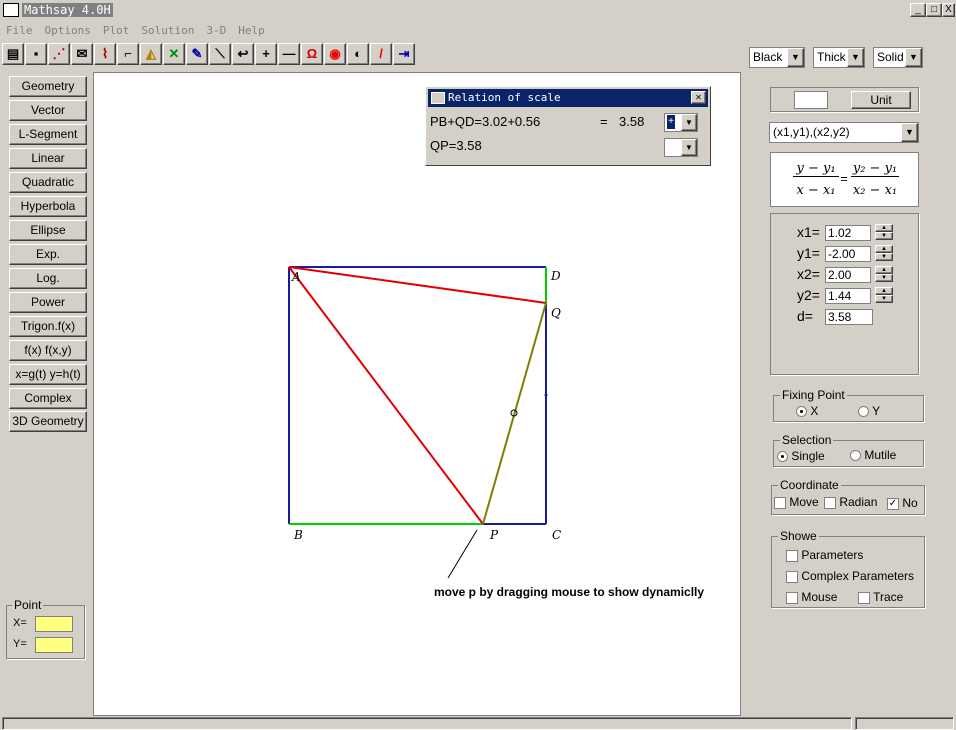 This screenshot has width=956, height=730. What do you see at coordinates (48, 230) in the screenshot?
I see `ellipse-button: Ellipse` at bounding box center [48, 230].